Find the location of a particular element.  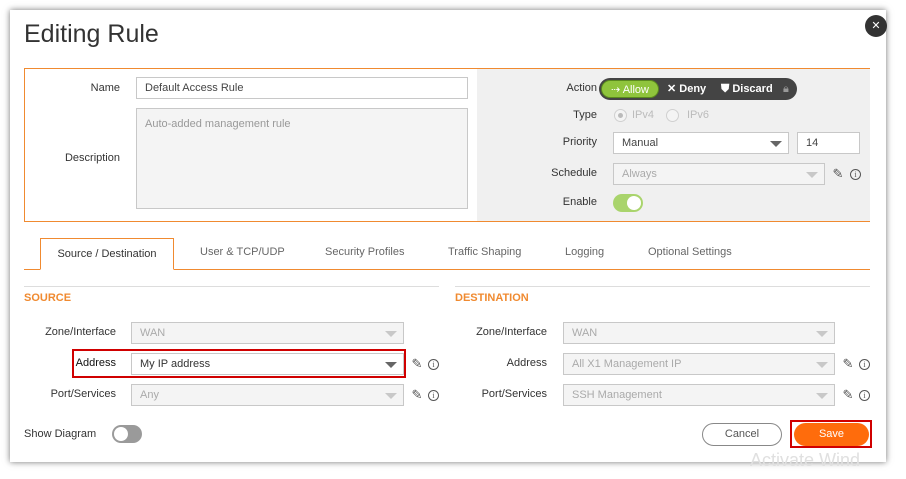

source-zone-label: Zone/Interface is located at coordinates (80, 332).